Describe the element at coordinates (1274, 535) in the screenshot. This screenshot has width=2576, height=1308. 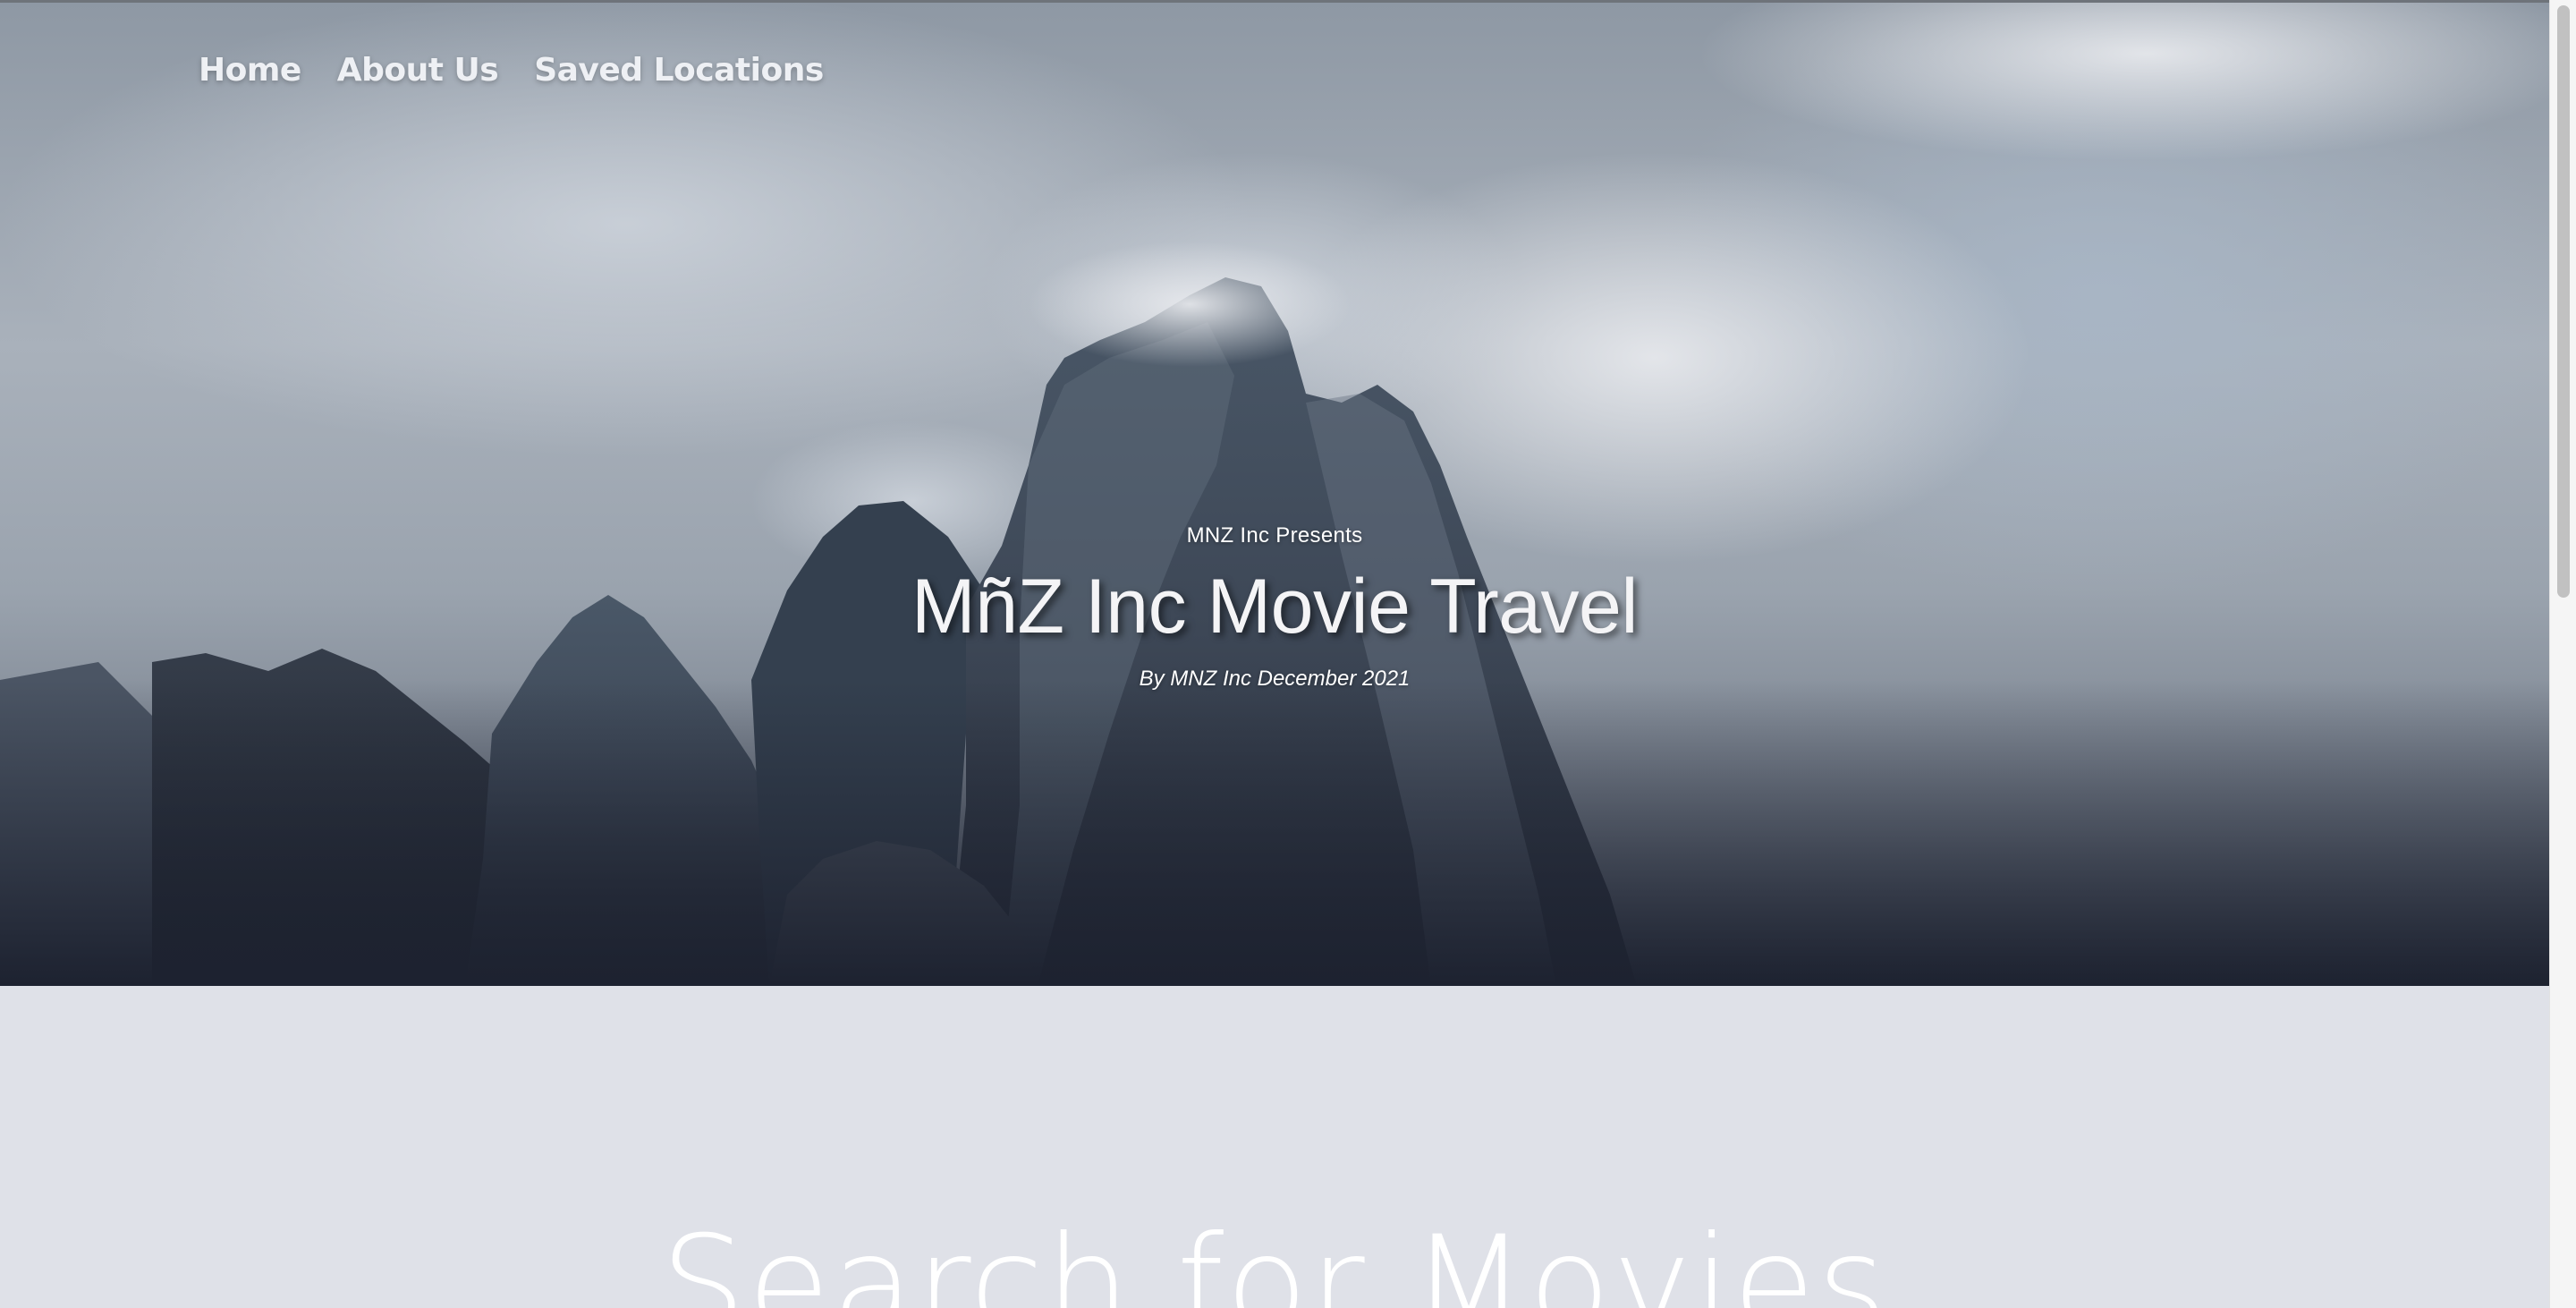
I see `hero-presents: MNZ Inc Presents` at that location.